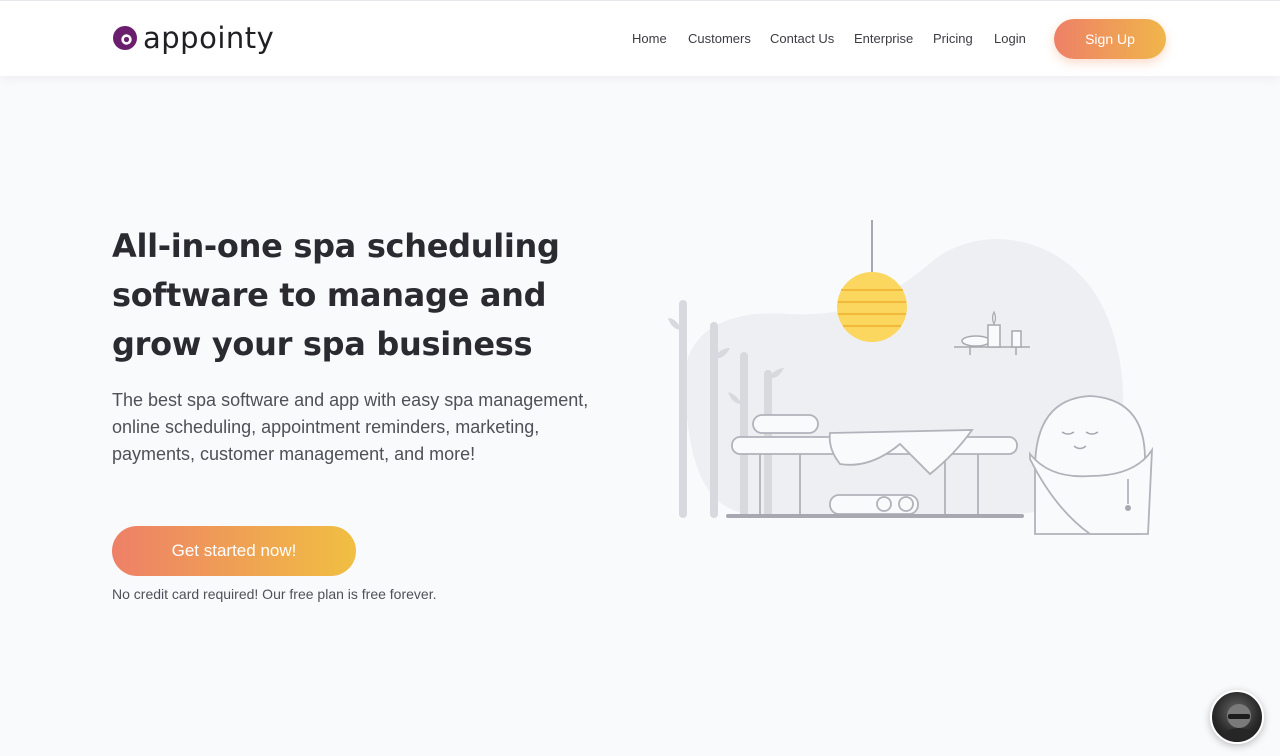 The width and height of the screenshot is (1280, 756). I want to click on sign-up-button: Sign Up, so click(1110, 39).